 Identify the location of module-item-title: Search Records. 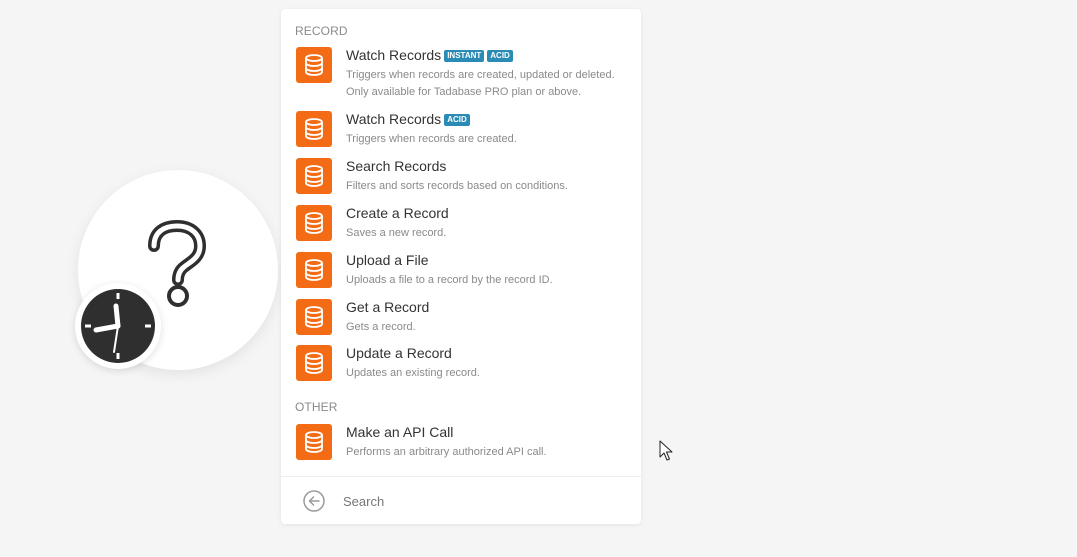
(396, 166).